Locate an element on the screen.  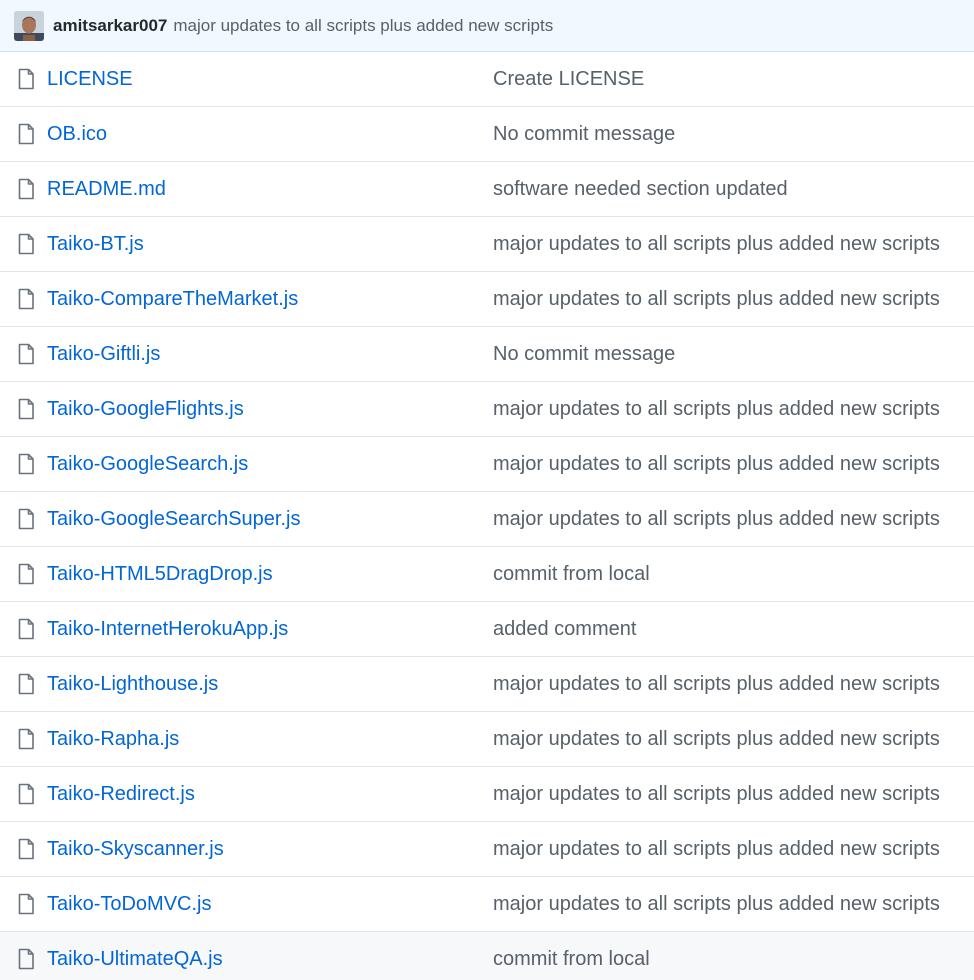
file-name-link: Taiko-GoogleSearchSuper.js is located at coordinates (173, 519).